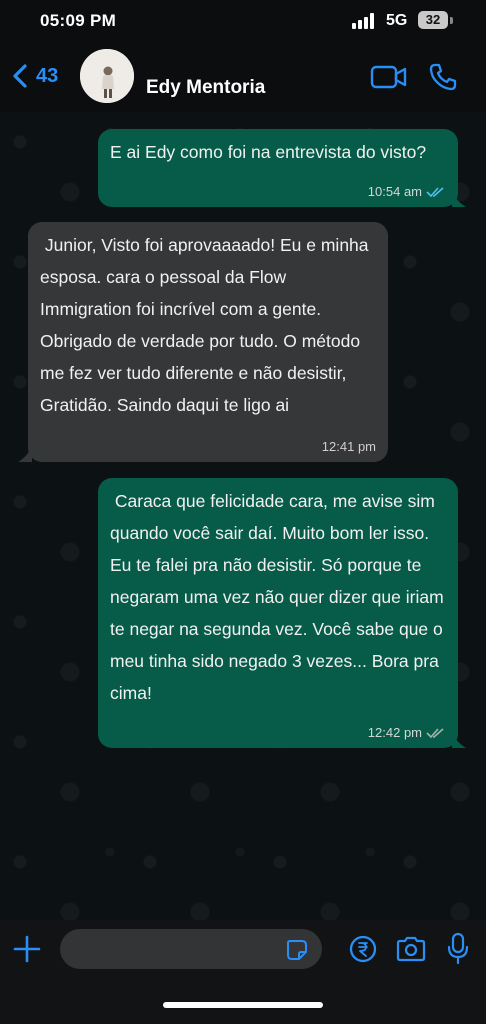 The width and height of the screenshot is (486, 1024). Describe the element at coordinates (47, 75) in the screenshot. I see `unread-count: 43` at that location.